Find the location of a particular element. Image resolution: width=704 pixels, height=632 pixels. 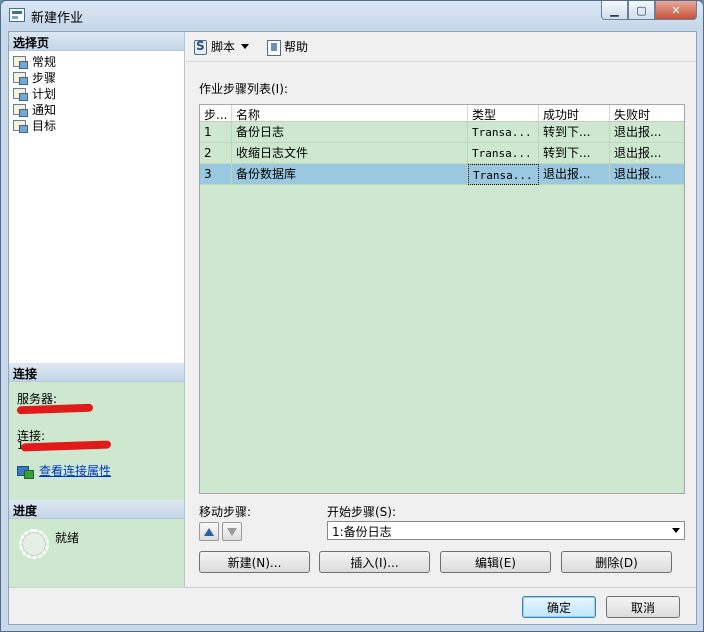

arrow-down-icon is located at coordinates (232, 531).